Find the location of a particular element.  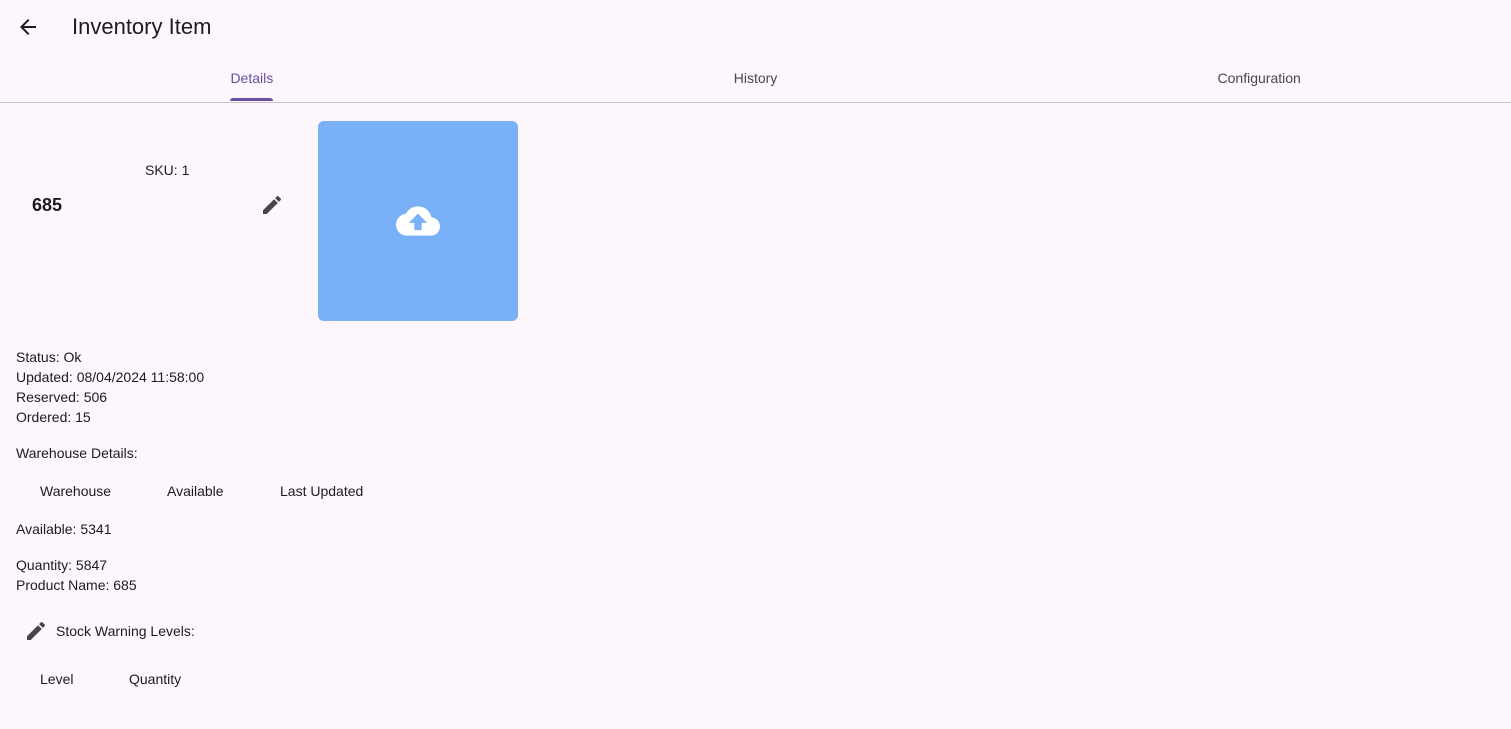

cloud-upload-icon is located at coordinates (418, 221).